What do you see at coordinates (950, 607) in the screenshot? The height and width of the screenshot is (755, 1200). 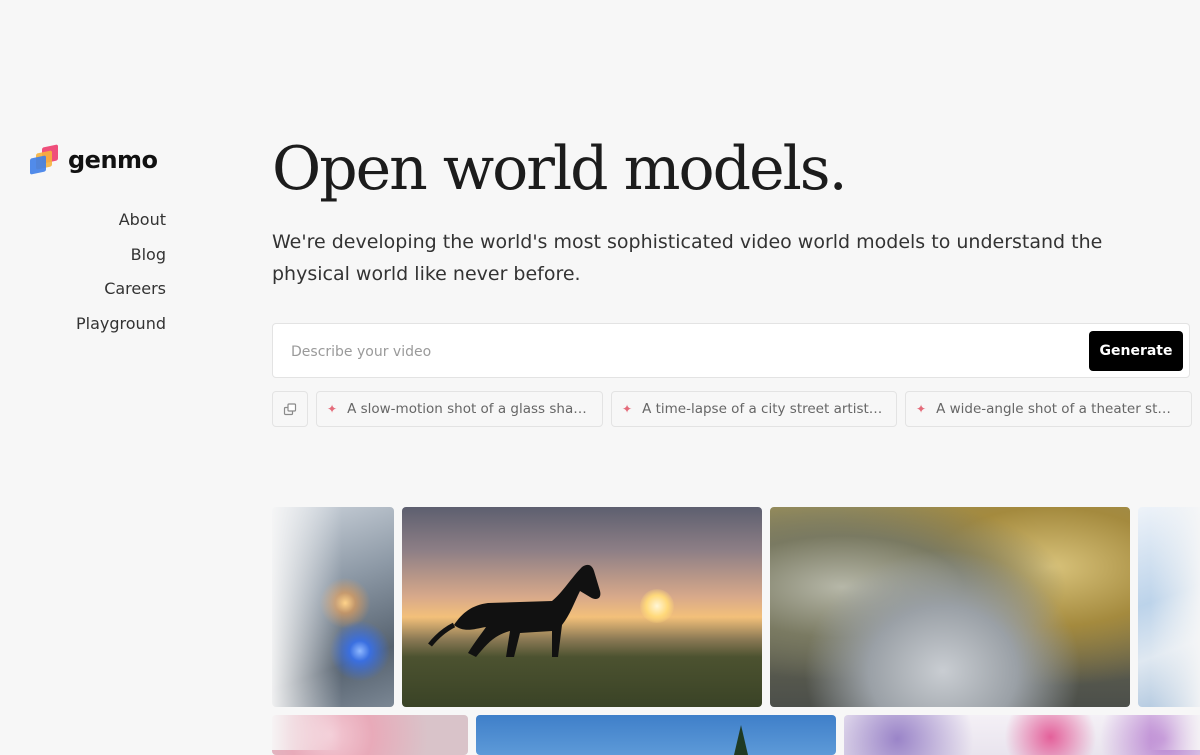 I see `video-thumbnail-rocks` at bounding box center [950, 607].